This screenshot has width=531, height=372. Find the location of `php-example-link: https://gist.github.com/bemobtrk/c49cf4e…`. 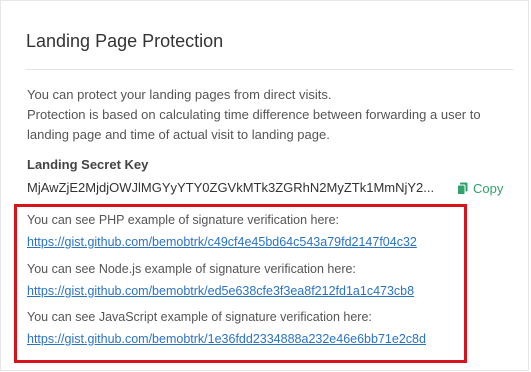

php-example-link: https://gist.github.com/bemobtrk/c49cf4e… is located at coordinates (222, 242).